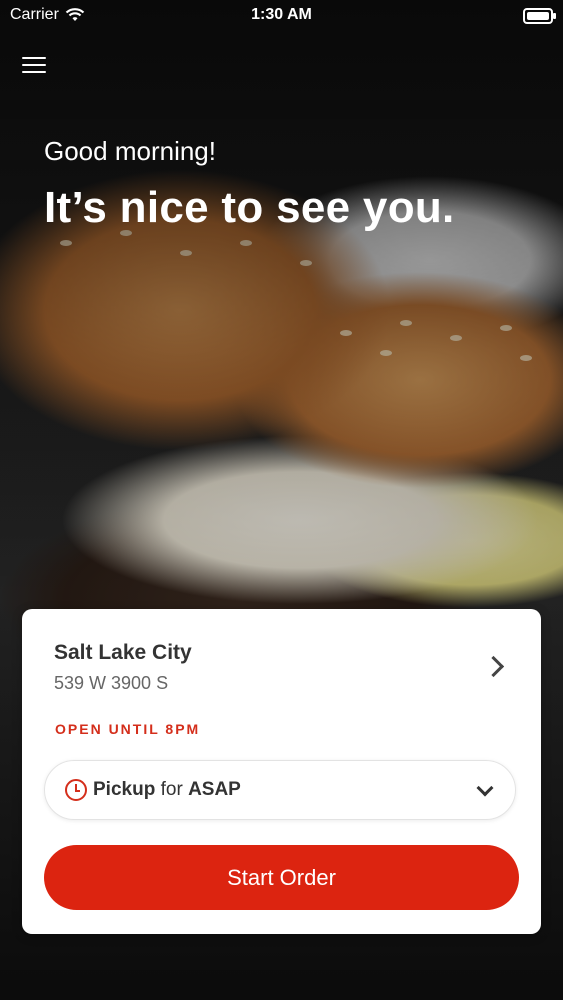  I want to click on store-name: Salt Lake City, so click(123, 652).